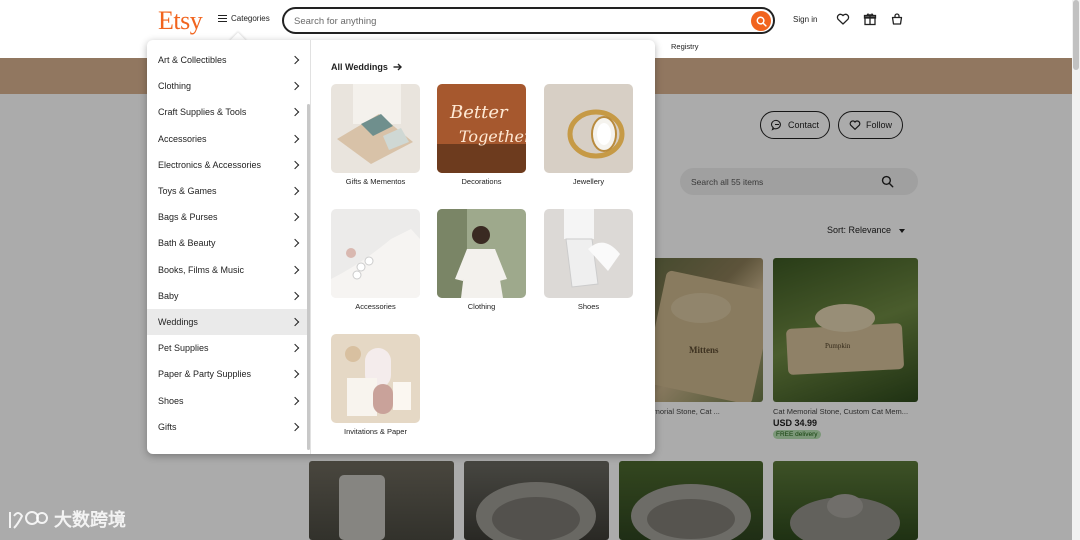  Describe the element at coordinates (870, 19) in the screenshot. I see `gift-icon` at that location.